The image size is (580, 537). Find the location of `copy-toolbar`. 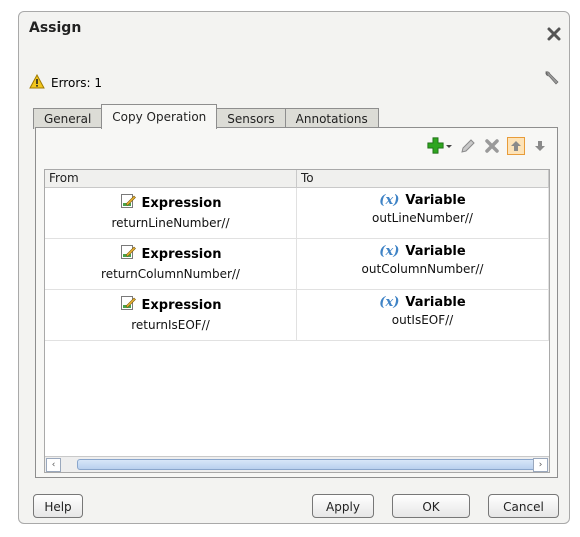

copy-toolbar is located at coordinates (488, 146).